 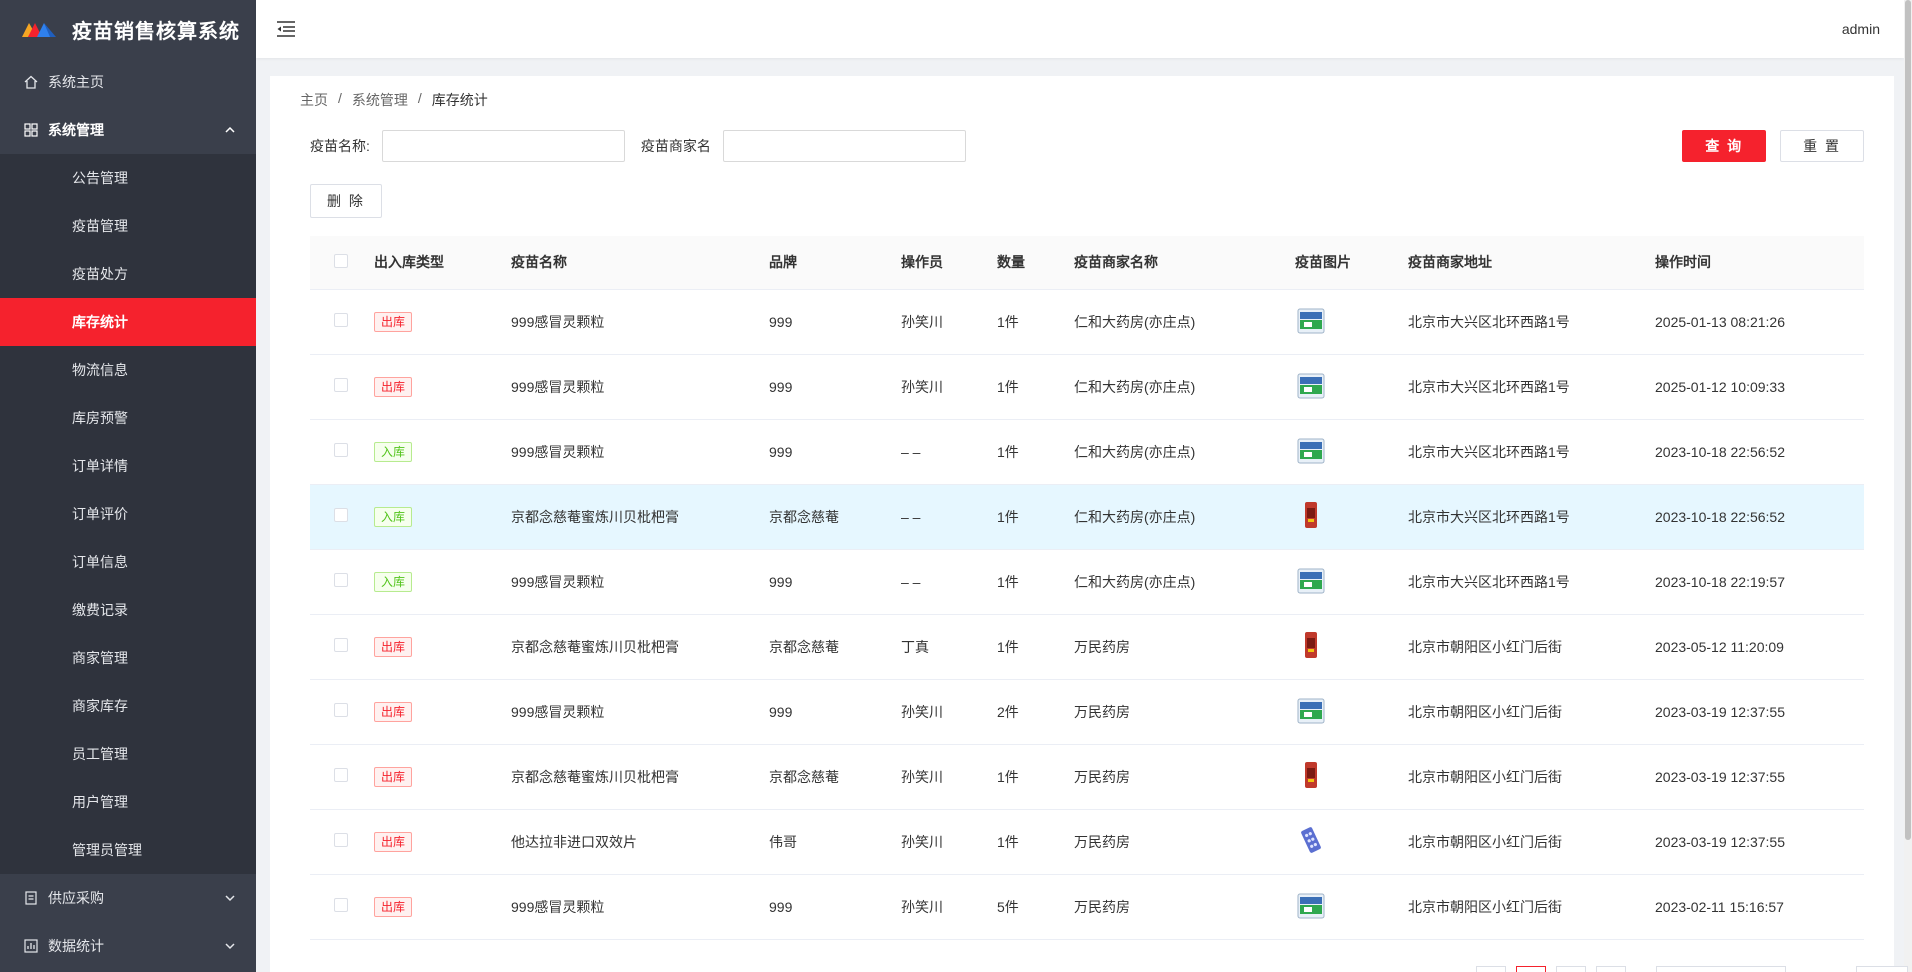 I want to click on prev-page-button, so click(x=1491, y=969).